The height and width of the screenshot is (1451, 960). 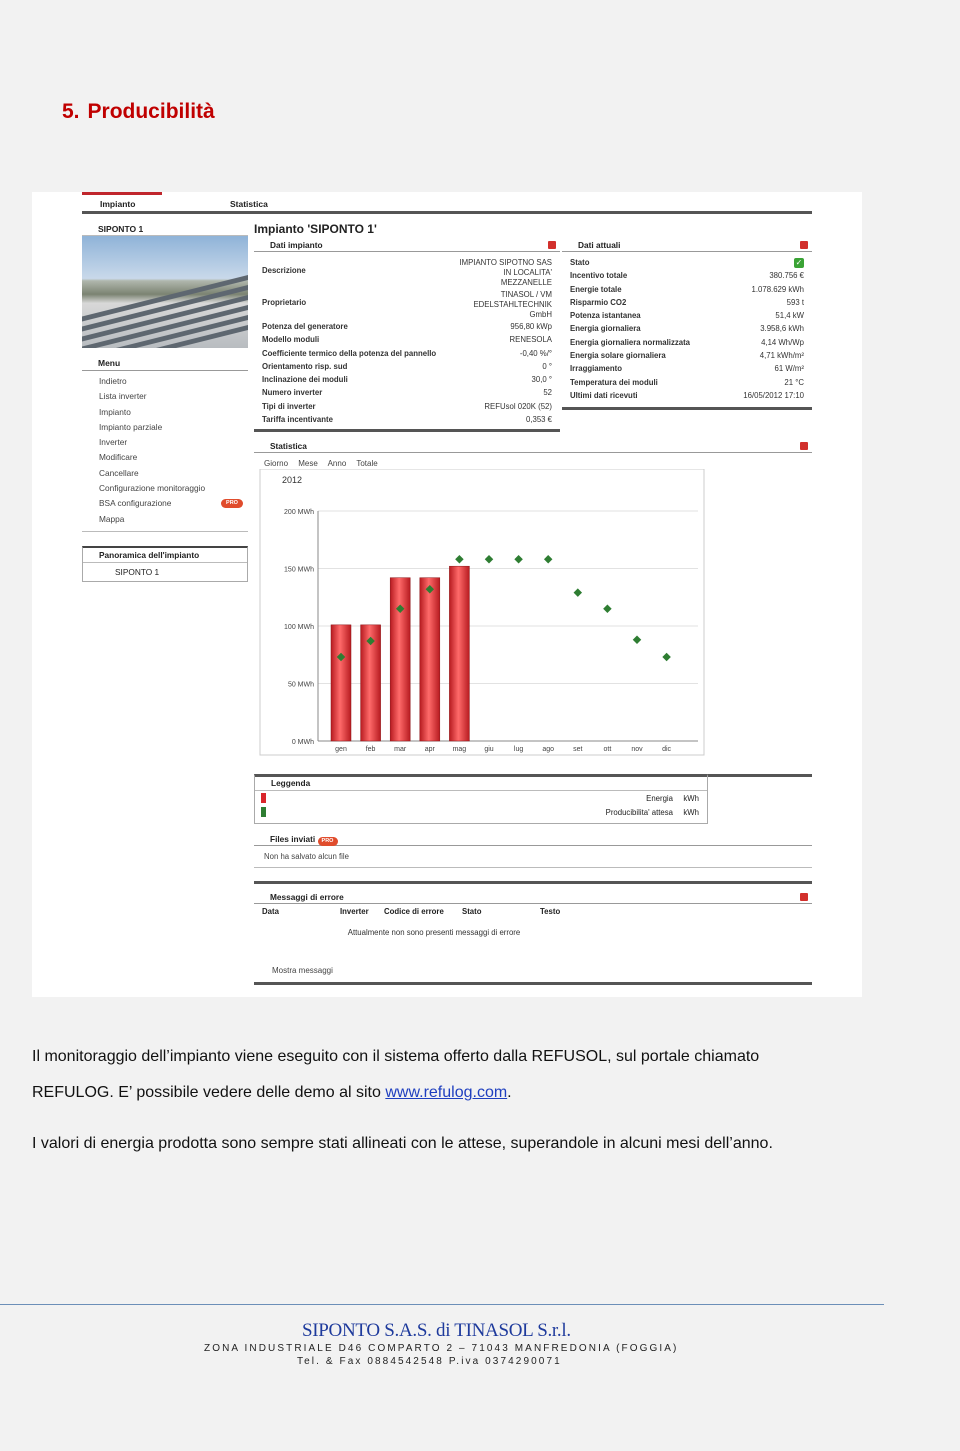 I want to click on tab-impianto: Impianto, so click(x=122, y=200).